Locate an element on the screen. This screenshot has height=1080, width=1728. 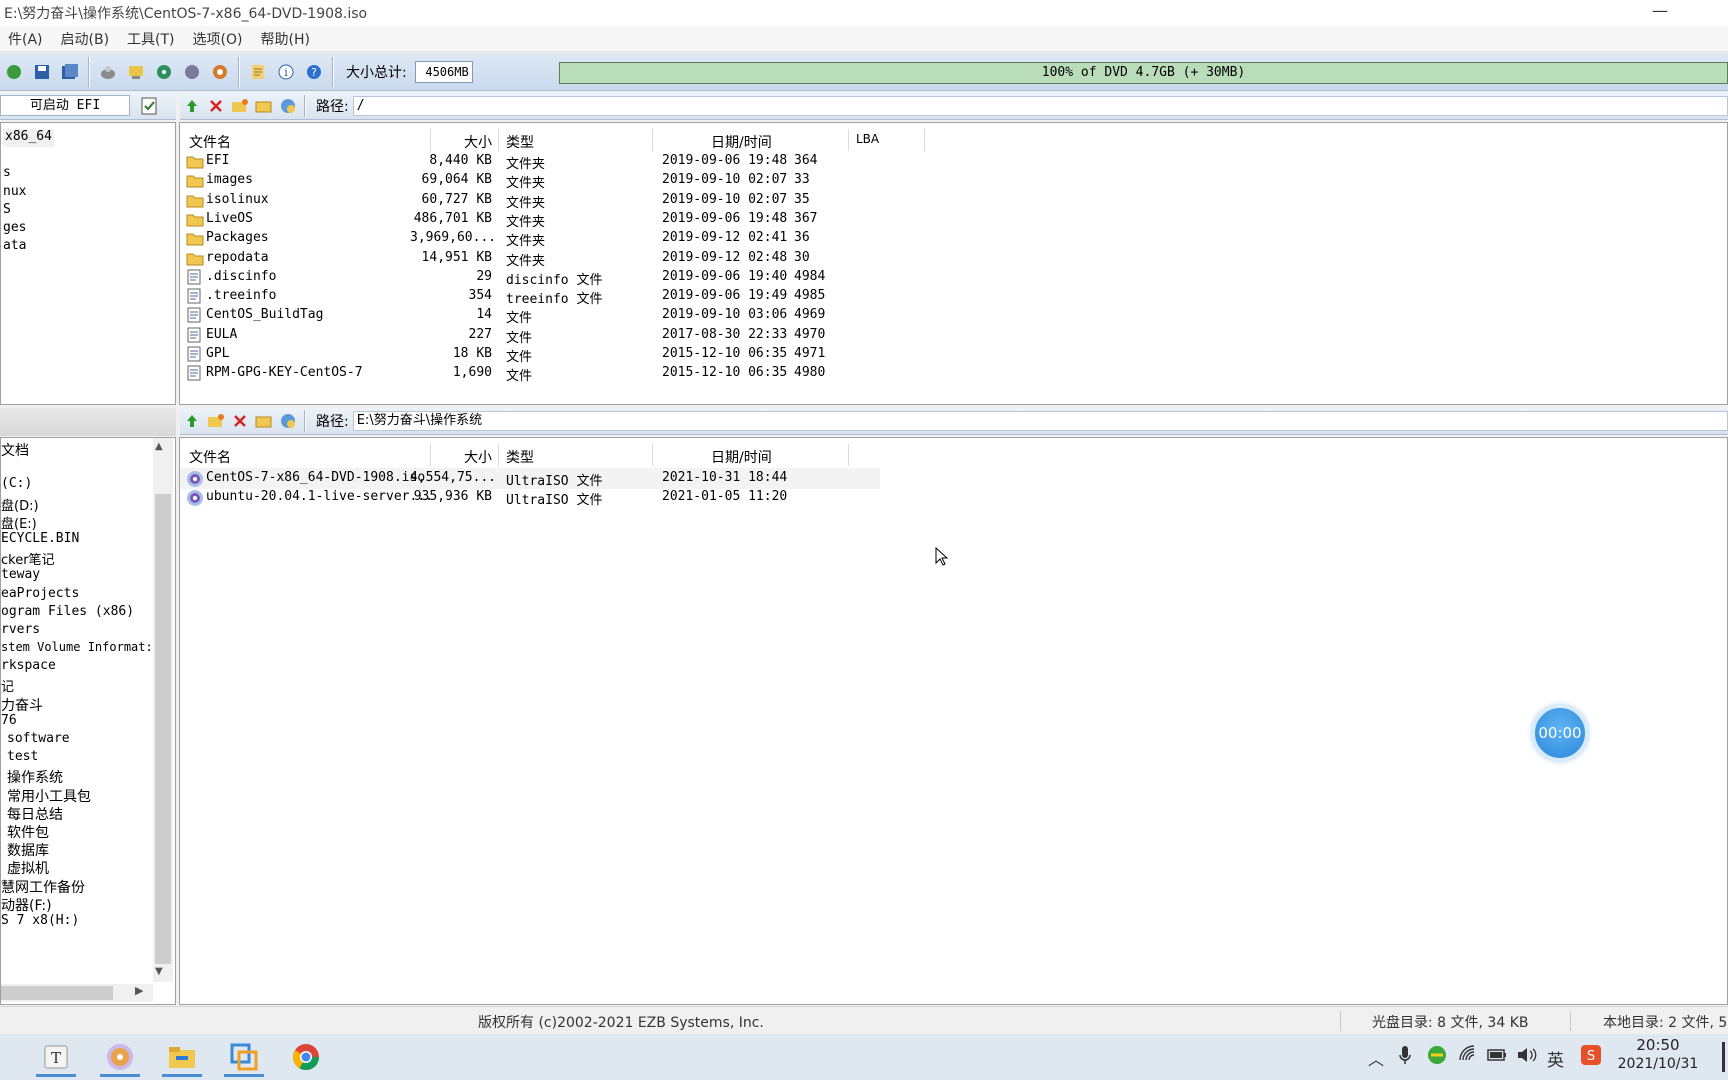
tree-item: test is located at coordinates (77, 758).